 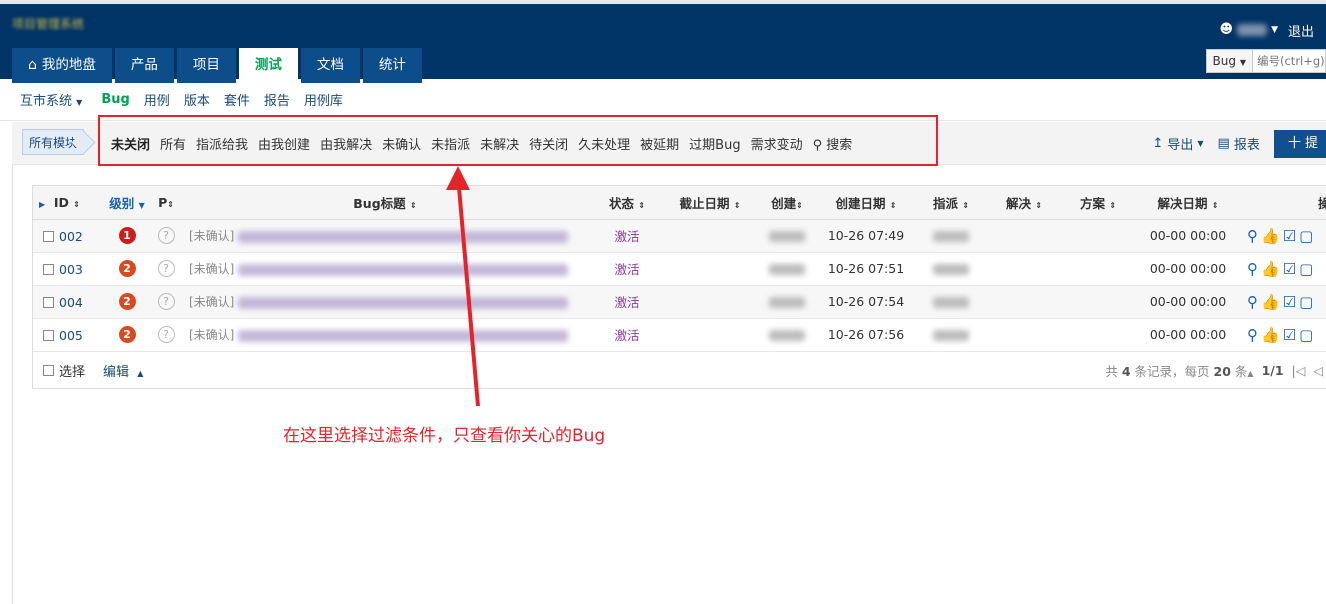 I want to click on col-opened-by: 创建⇕, so click(x=787, y=203).